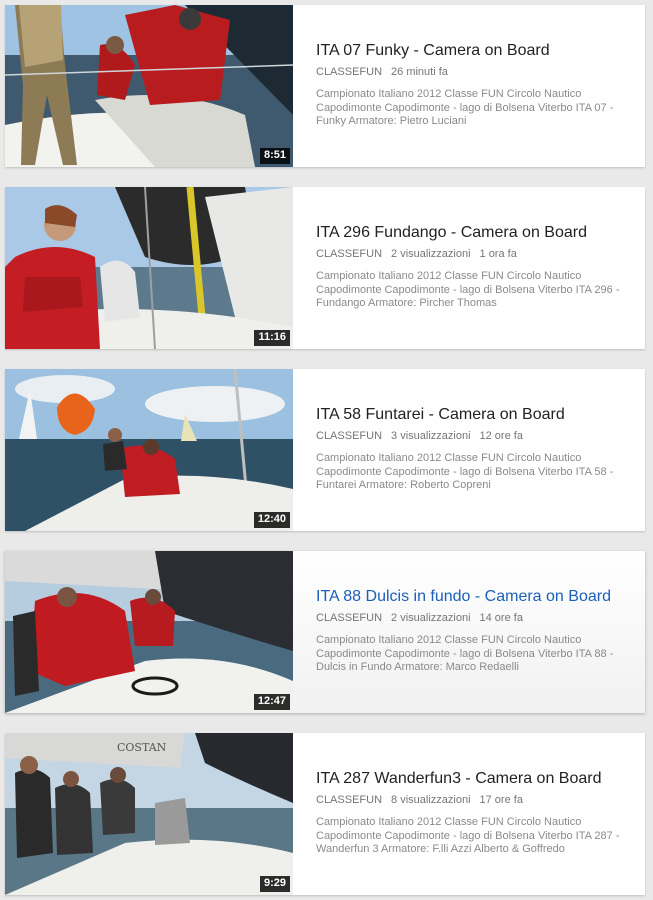 Image resolution: width=653 pixels, height=900 pixels. I want to click on video-thumbnail: 11:16, so click(149, 268).